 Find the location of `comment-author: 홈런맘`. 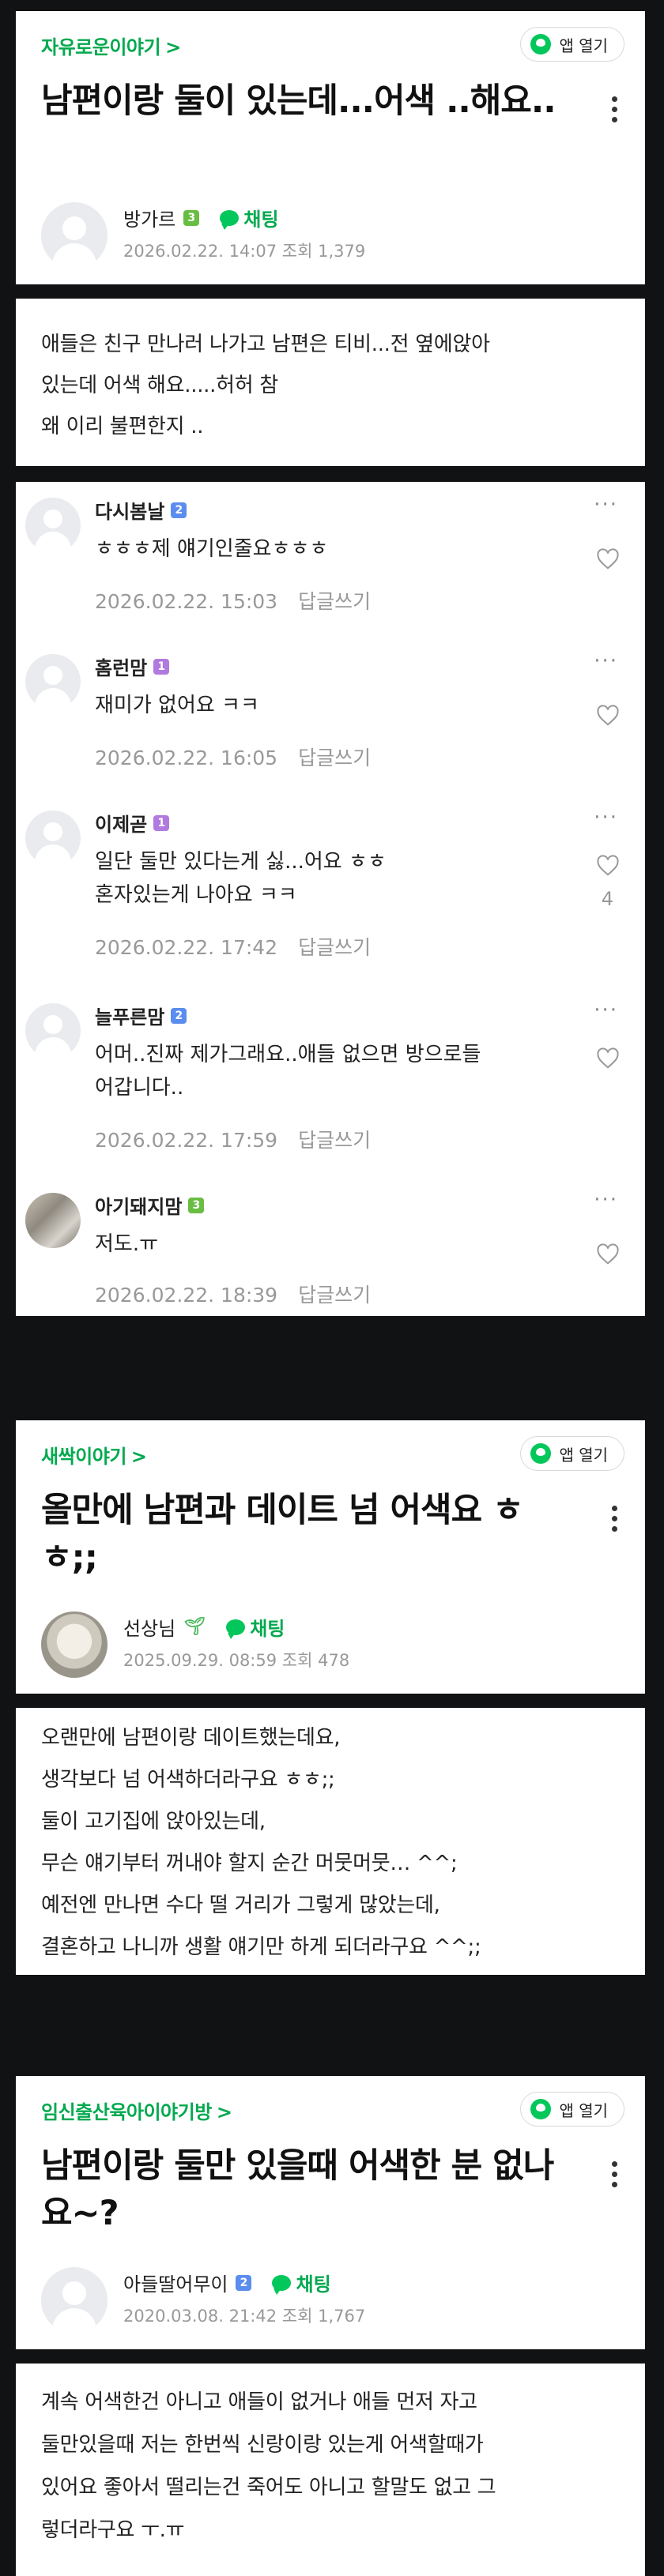

comment-author: 홈런맘 is located at coordinates (121, 666).